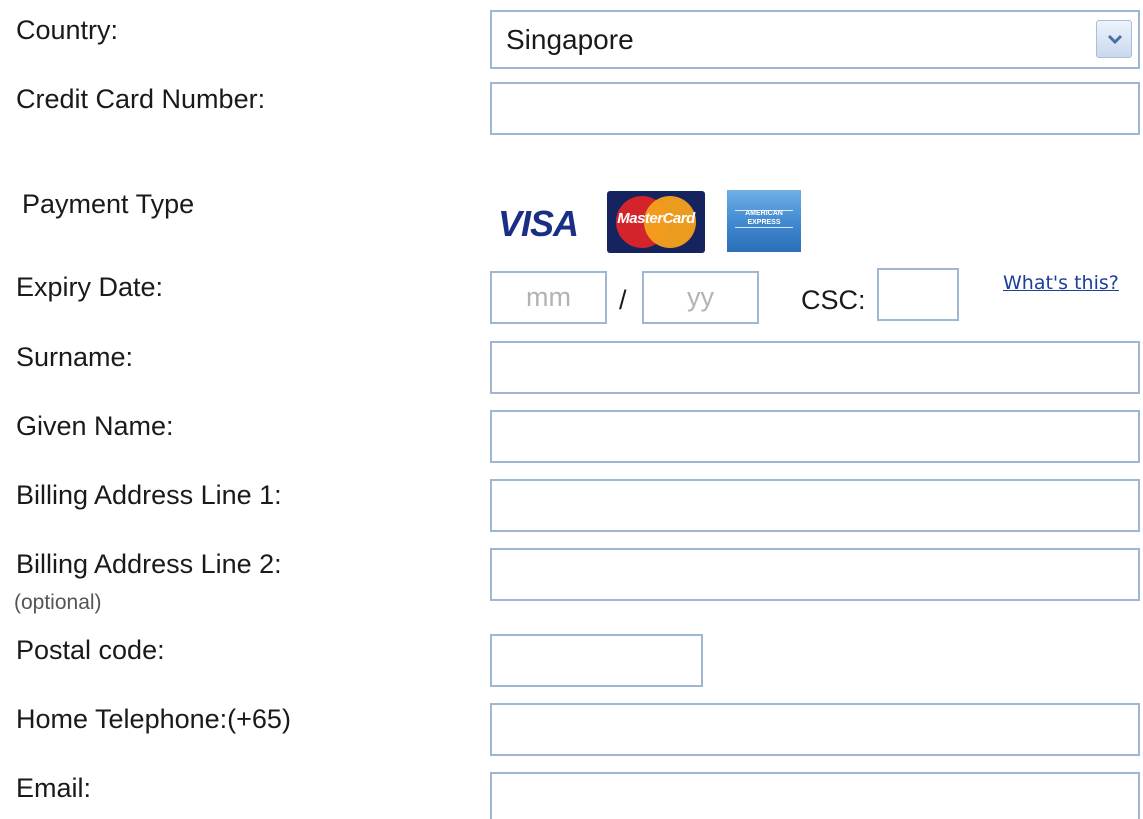 The image size is (1143, 819). I want to click on billing-address-line1-input, so click(815, 505).